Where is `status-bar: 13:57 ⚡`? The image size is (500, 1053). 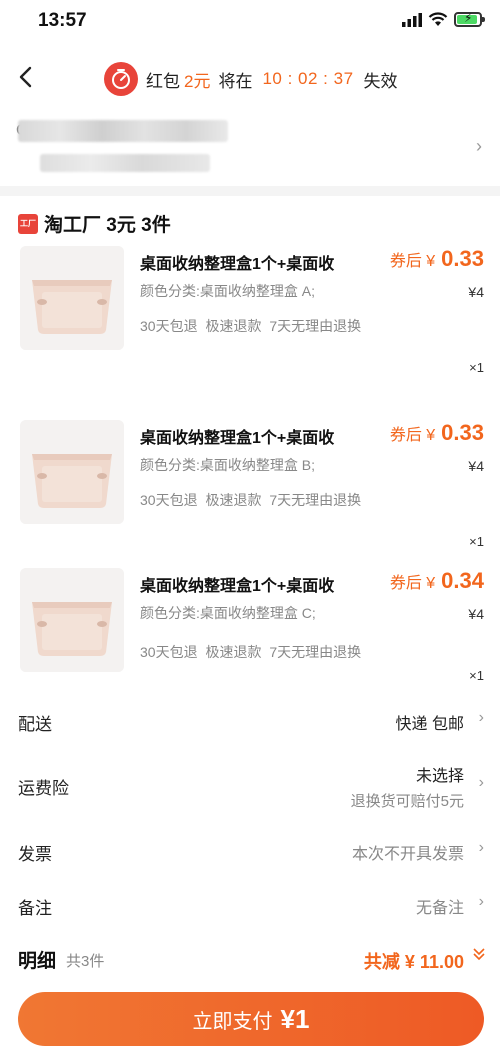
status-bar: 13:57 ⚡ is located at coordinates (250, 22).